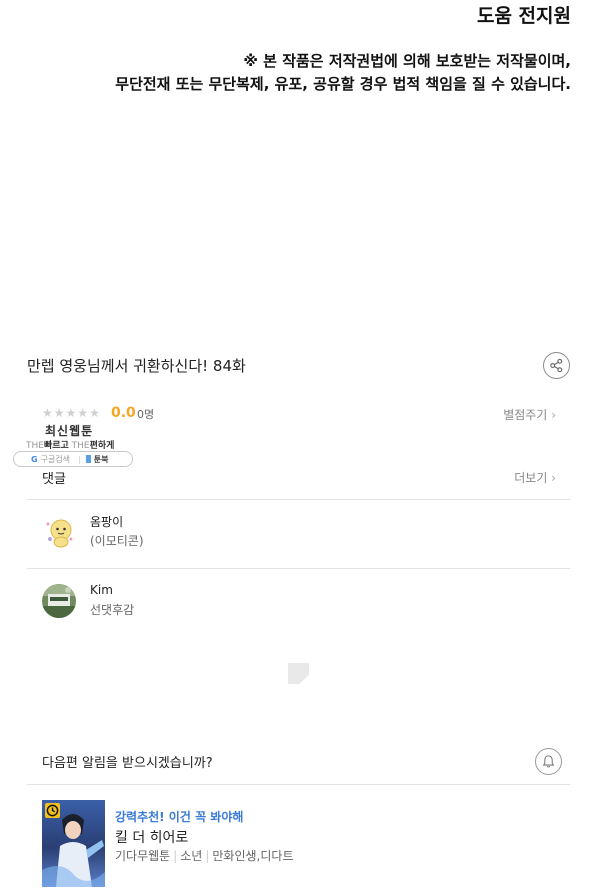  Describe the element at coordinates (298, 673) in the screenshot. I see `loading-placeholder-icon` at that location.